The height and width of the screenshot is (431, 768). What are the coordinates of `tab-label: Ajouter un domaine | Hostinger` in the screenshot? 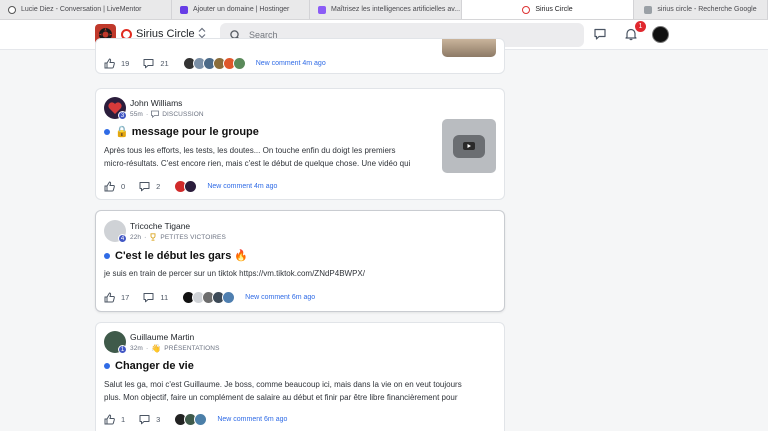 It's located at (241, 9).